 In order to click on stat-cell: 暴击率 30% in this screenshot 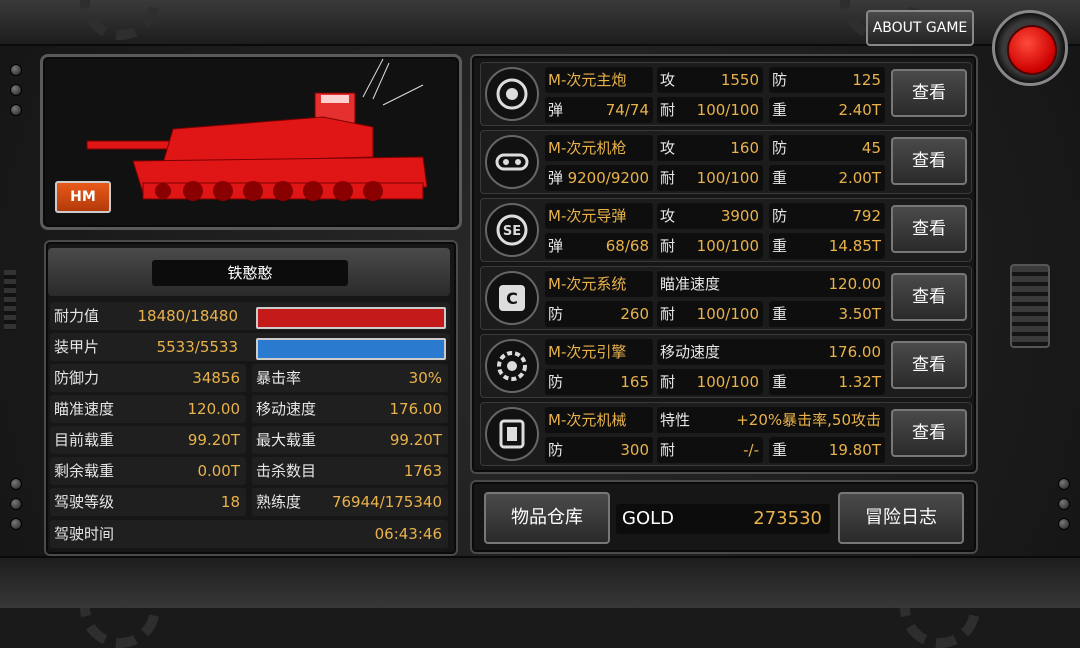, I will do `click(350, 378)`.